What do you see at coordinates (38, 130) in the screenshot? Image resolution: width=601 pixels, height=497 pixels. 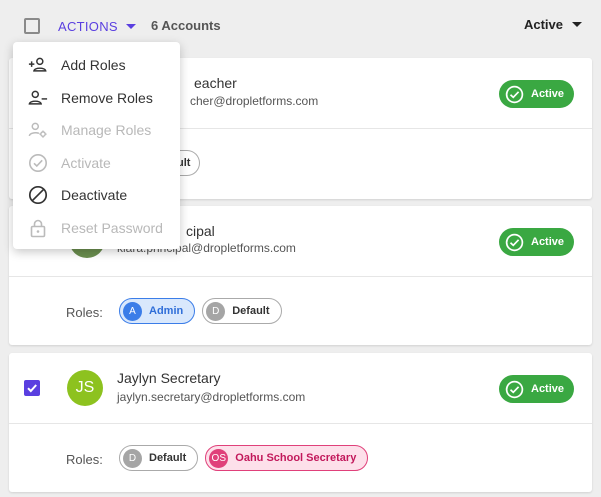 I see `manage-person-icon` at bounding box center [38, 130].